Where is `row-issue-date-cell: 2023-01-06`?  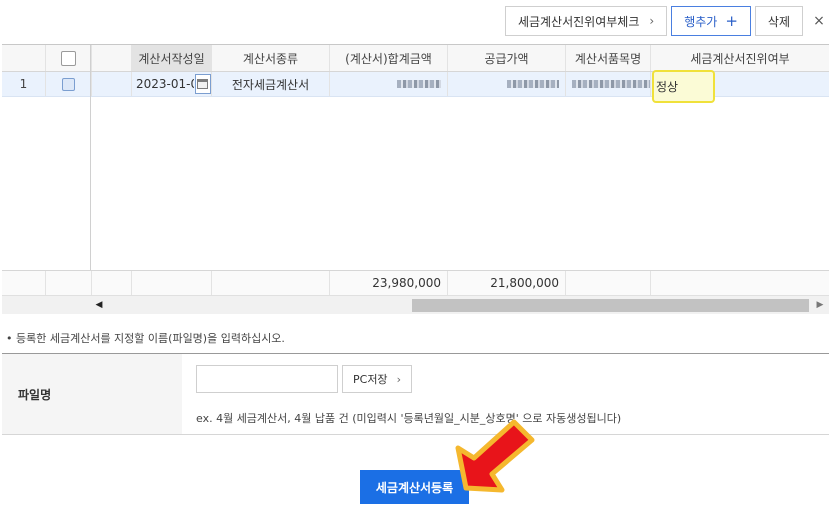 row-issue-date-cell: 2023-01-06 is located at coordinates (172, 84).